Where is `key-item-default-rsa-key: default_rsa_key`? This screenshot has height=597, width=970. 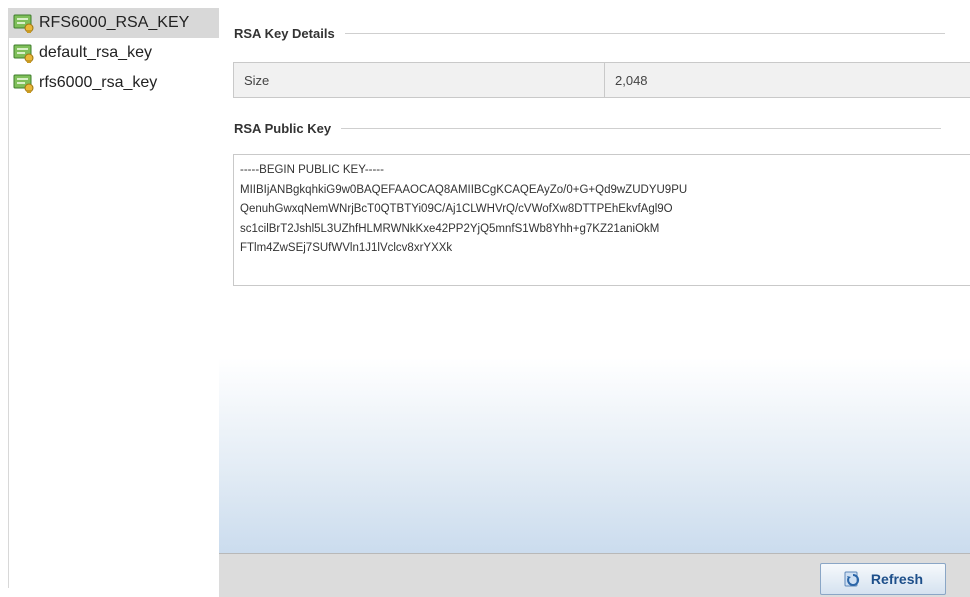 key-item-default-rsa-key: default_rsa_key is located at coordinates (114, 53).